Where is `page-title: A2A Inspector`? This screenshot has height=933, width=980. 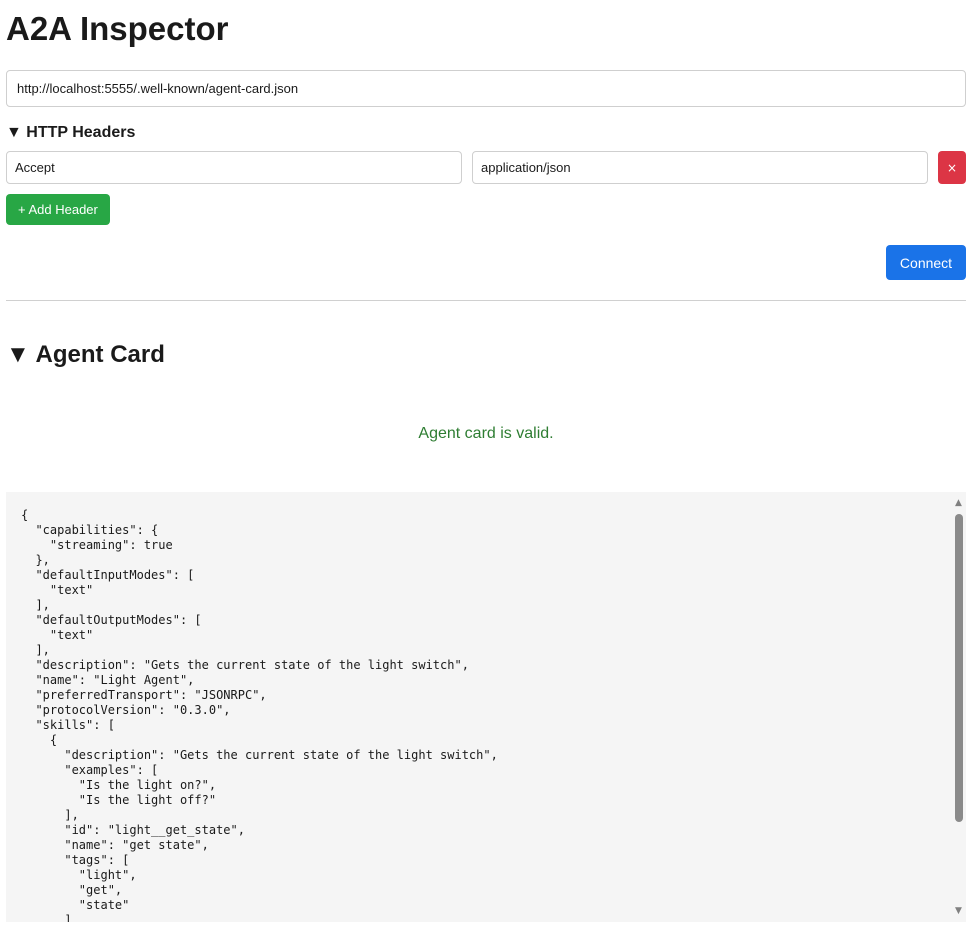
page-title: A2A Inspector is located at coordinates (117, 28).